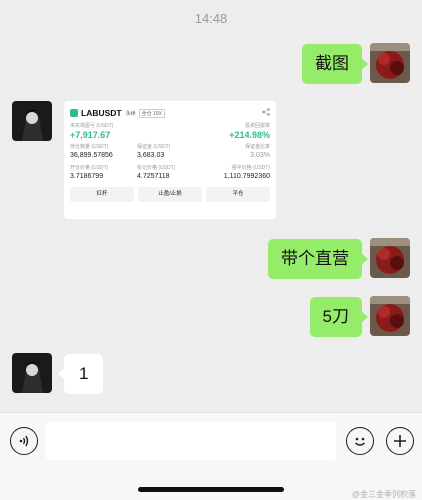  What do you see at coordinates (170, 194) in the screenshot?
I see `tp-sl-button: 止盈/止损` at bounding box center [170, 194].